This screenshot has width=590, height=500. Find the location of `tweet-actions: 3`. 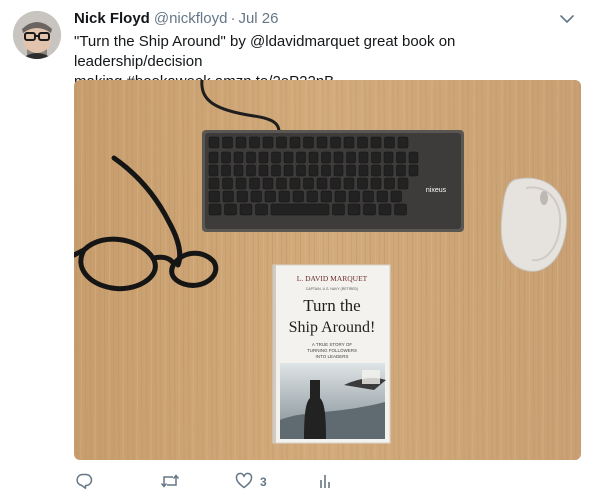

tweet-actions: 3 is located at coordinates (239, 482).